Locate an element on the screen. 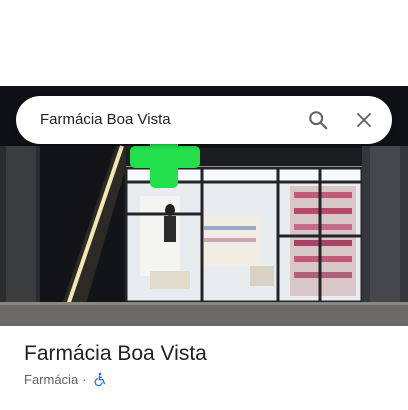 The height and width of the screenshot is (410, 408). search-icon is located at coordinates (318, 120).